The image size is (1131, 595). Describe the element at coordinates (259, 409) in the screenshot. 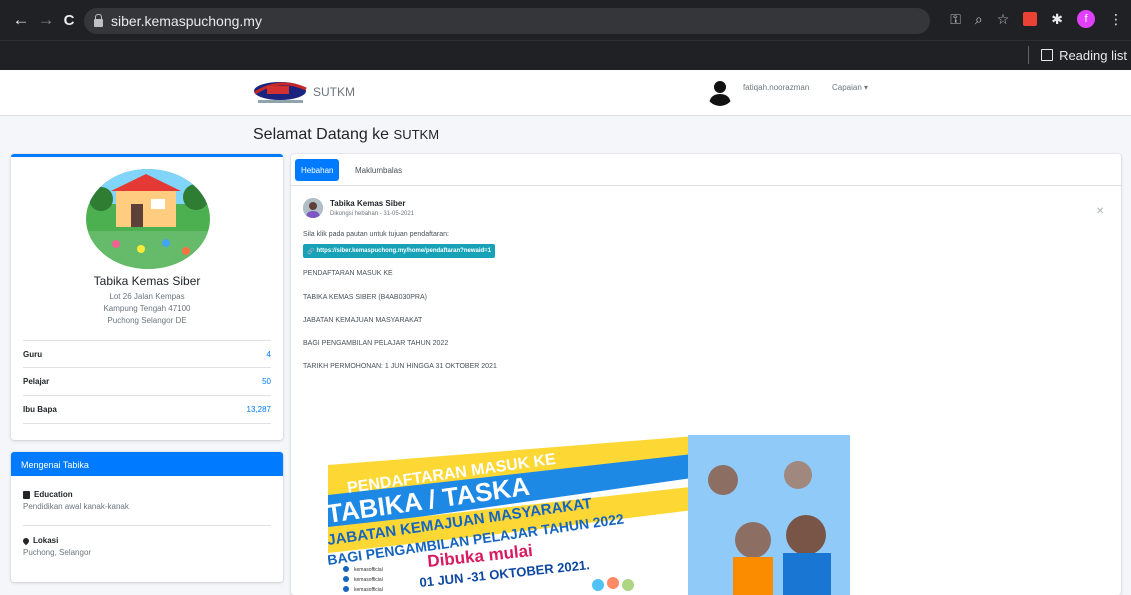

I see `stat-value: 13,287` at that location.